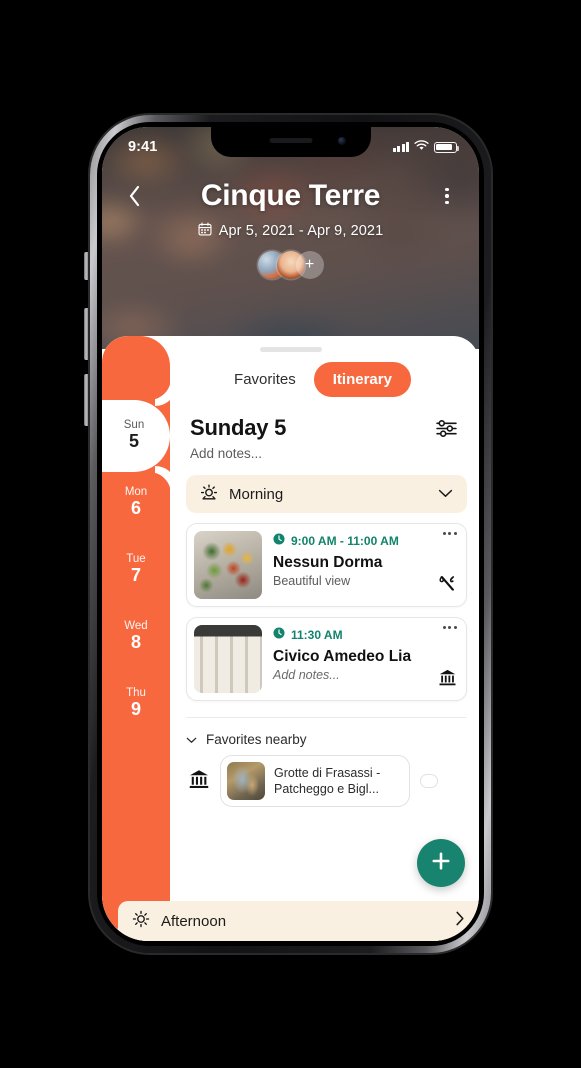 Image resolution: width=581 pixels, height=1068 pixels. What do you see at coordinates (136, 558) in the screenshot?
I see `day-weekday: Tue` at bounding box center [136, 558].